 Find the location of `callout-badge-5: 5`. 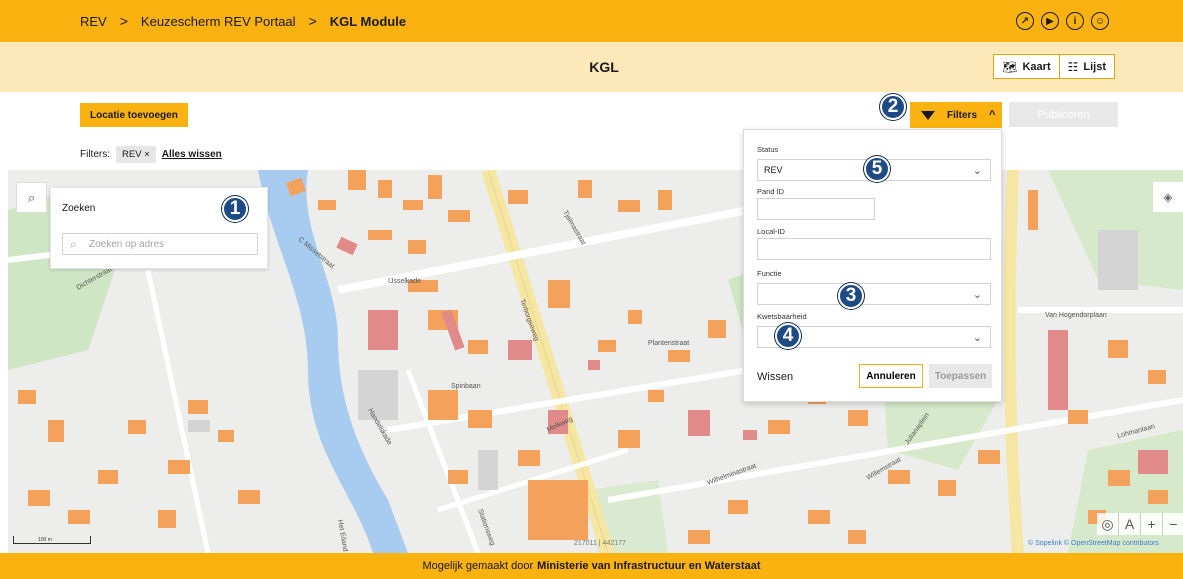

callout-badge-5: 5 is located at coordinates (877, 169).